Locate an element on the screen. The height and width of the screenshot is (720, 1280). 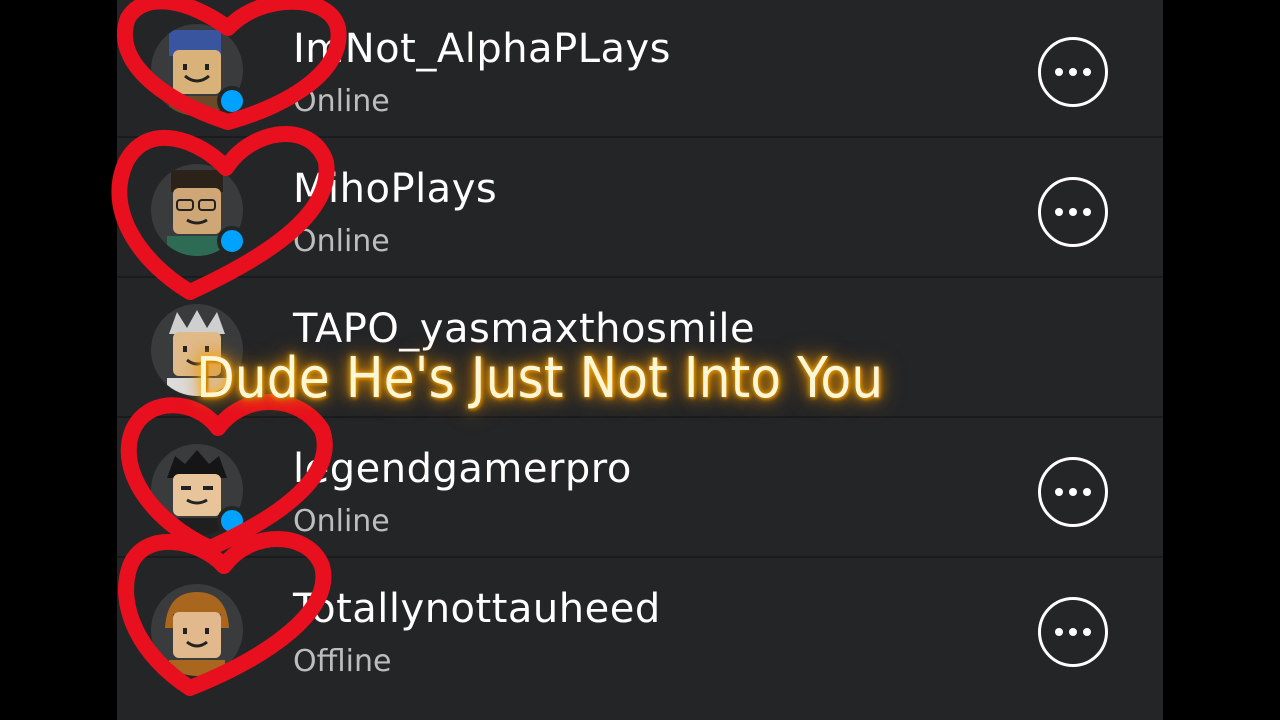
avatar-image is located at coordinates (197, 634).